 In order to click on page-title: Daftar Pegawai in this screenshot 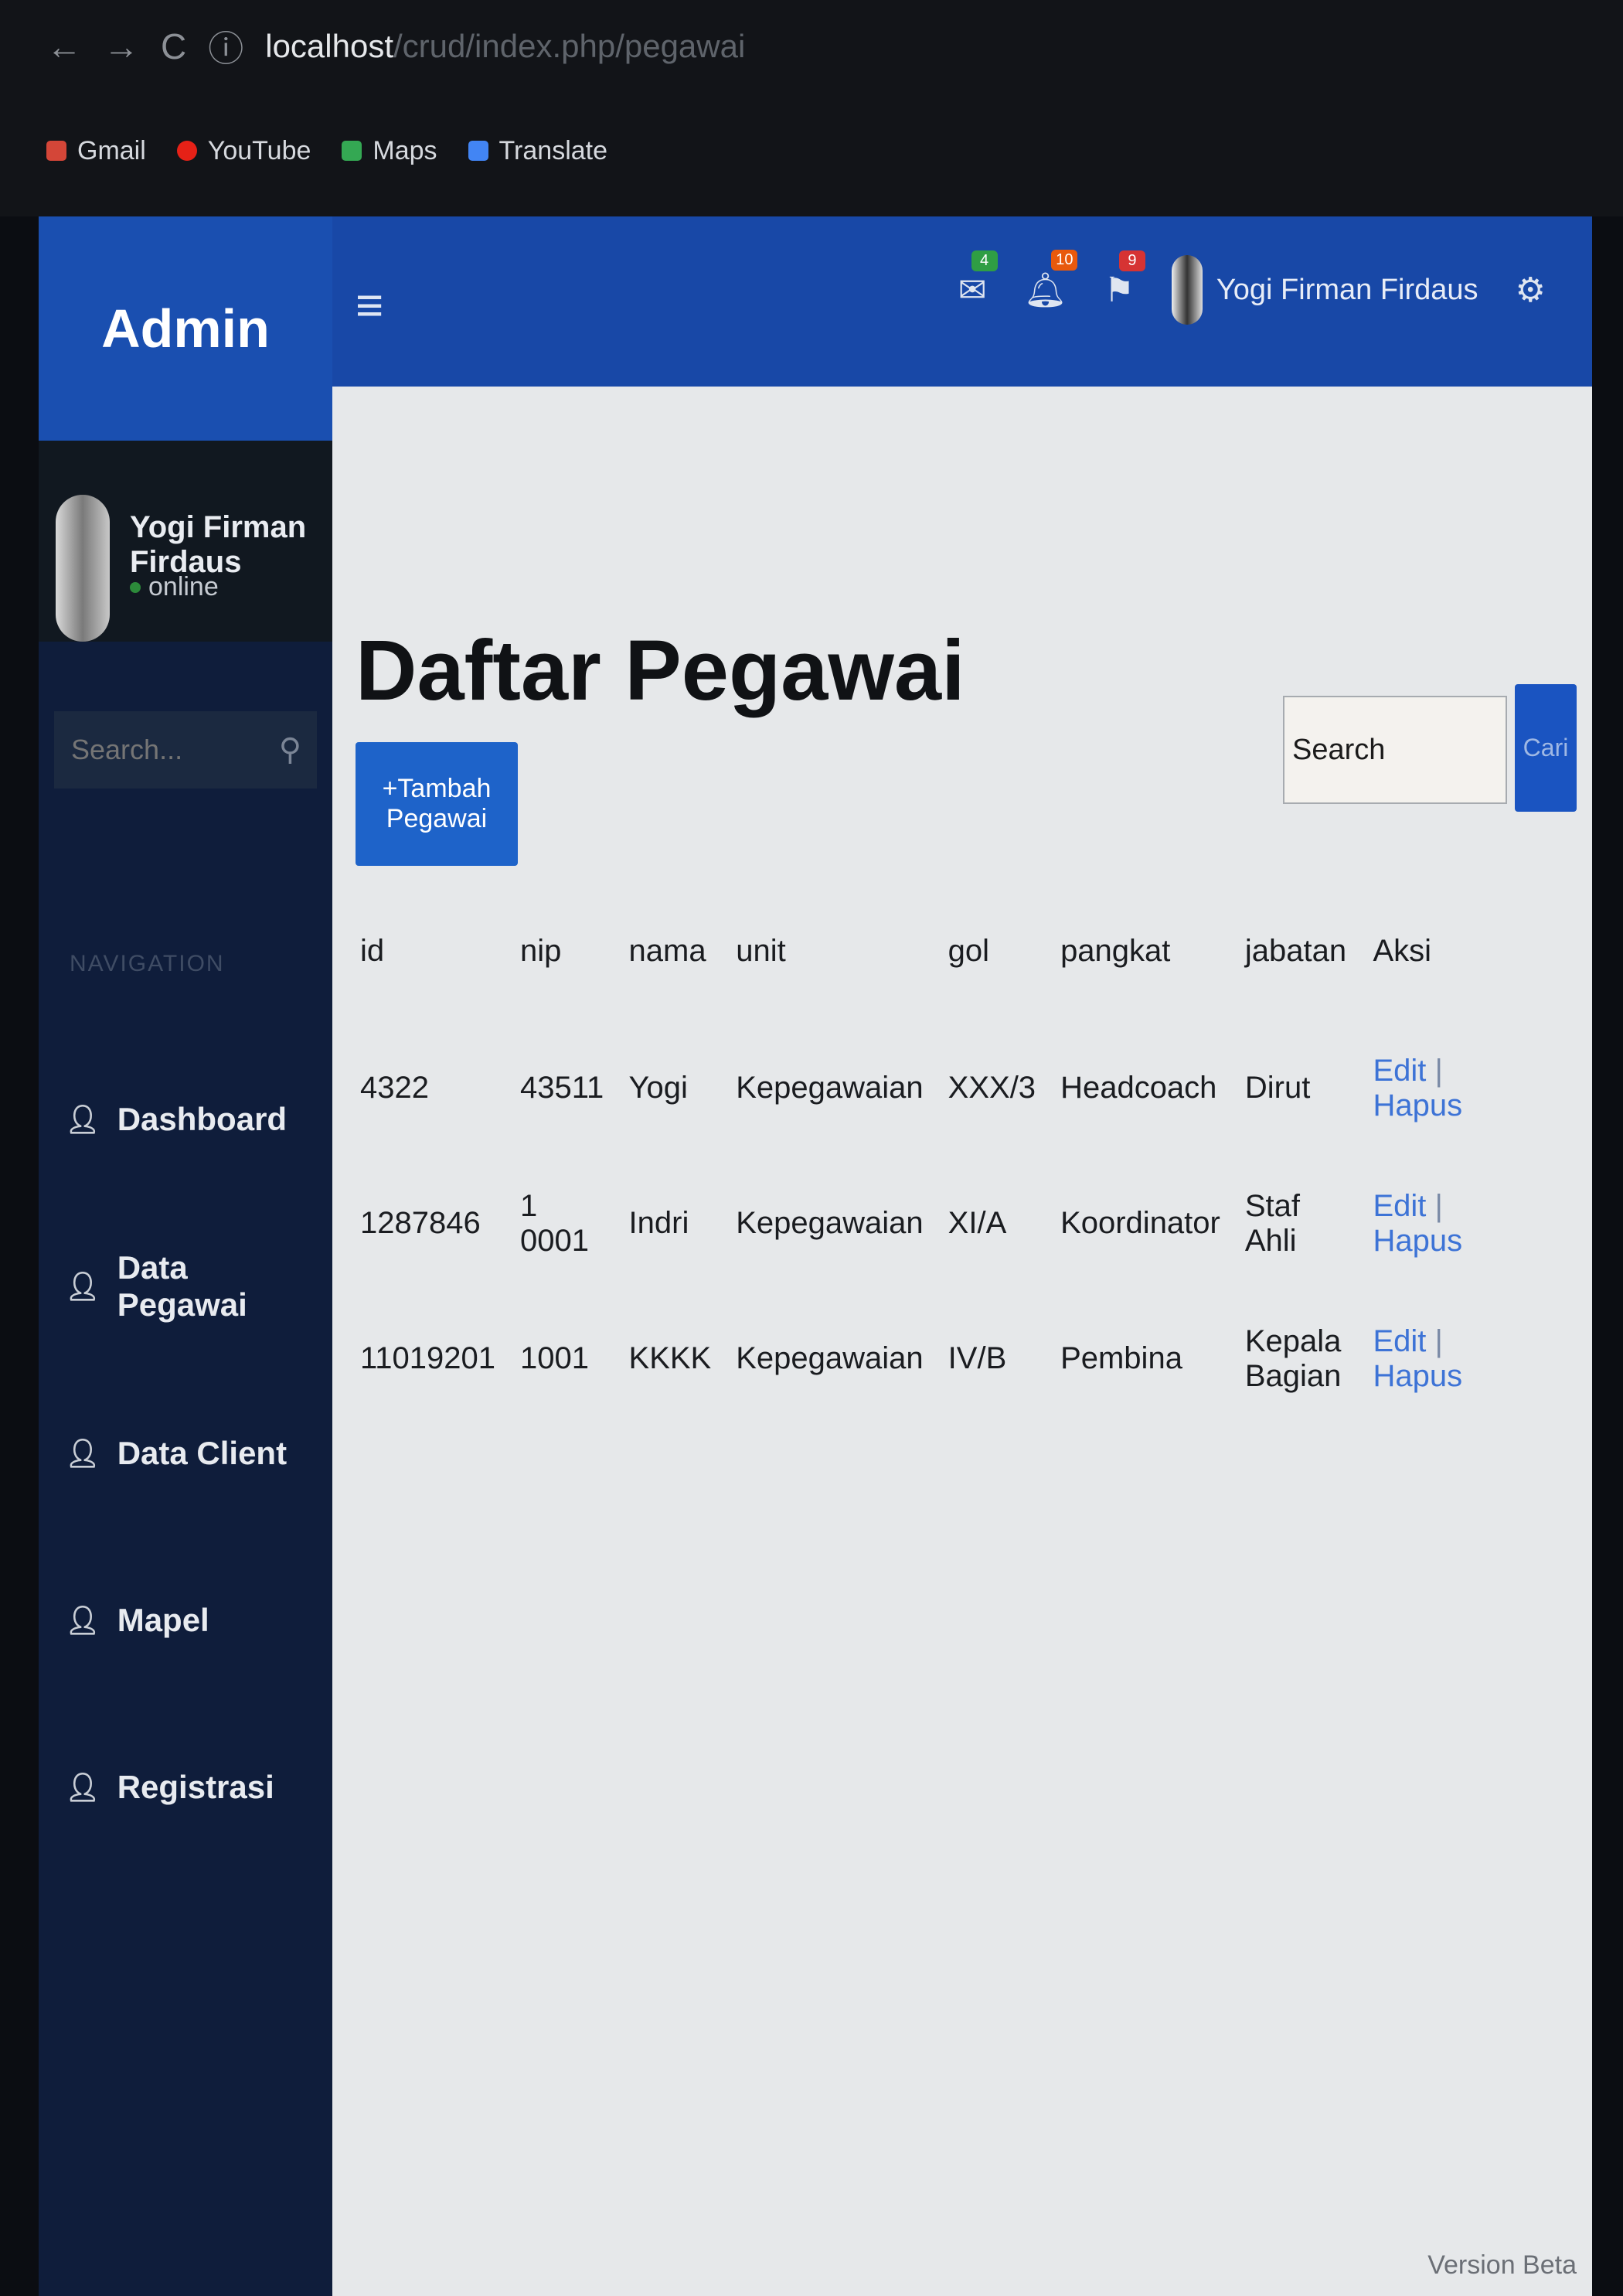, I will do `click(660, 670)`.